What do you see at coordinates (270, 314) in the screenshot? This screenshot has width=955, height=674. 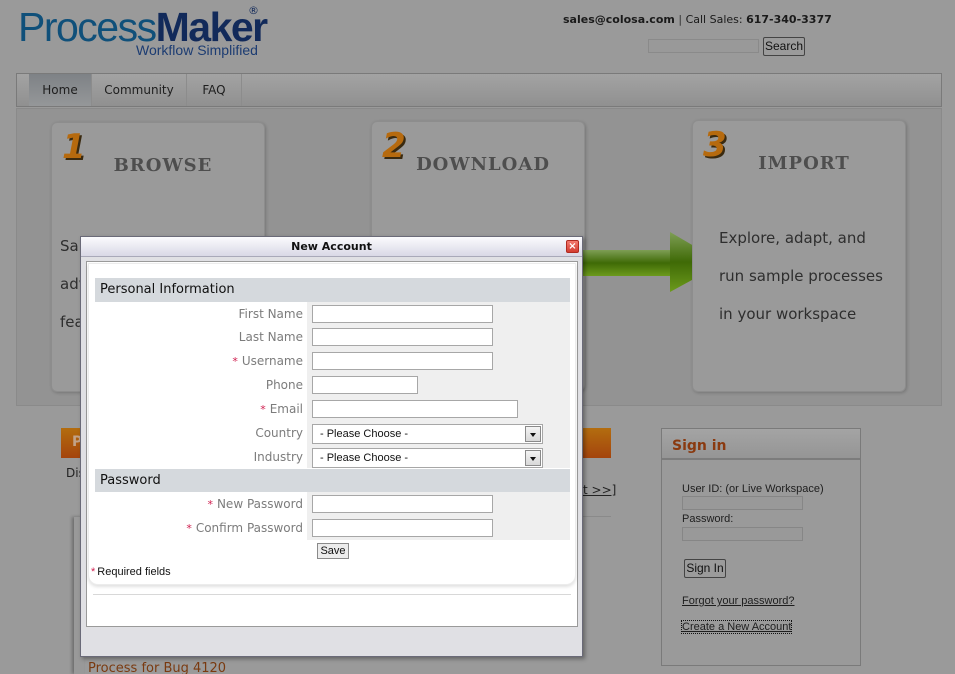 I see `first-name-label: First Name` at bounding box center [270, 314].